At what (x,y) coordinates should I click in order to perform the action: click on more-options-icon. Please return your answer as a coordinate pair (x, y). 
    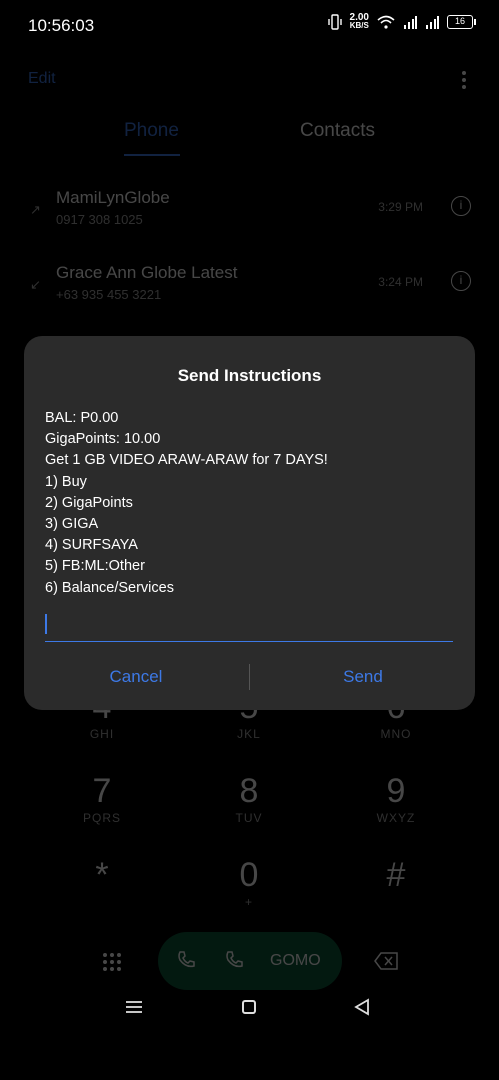
    Looking at the image, I should click on (464, 80).